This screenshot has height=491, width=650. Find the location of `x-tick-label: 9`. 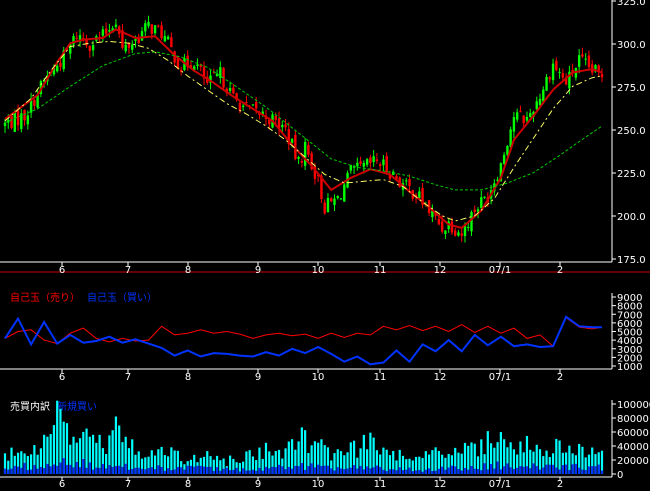

x-tick-label: 9 is located at coordinates (258, 270).